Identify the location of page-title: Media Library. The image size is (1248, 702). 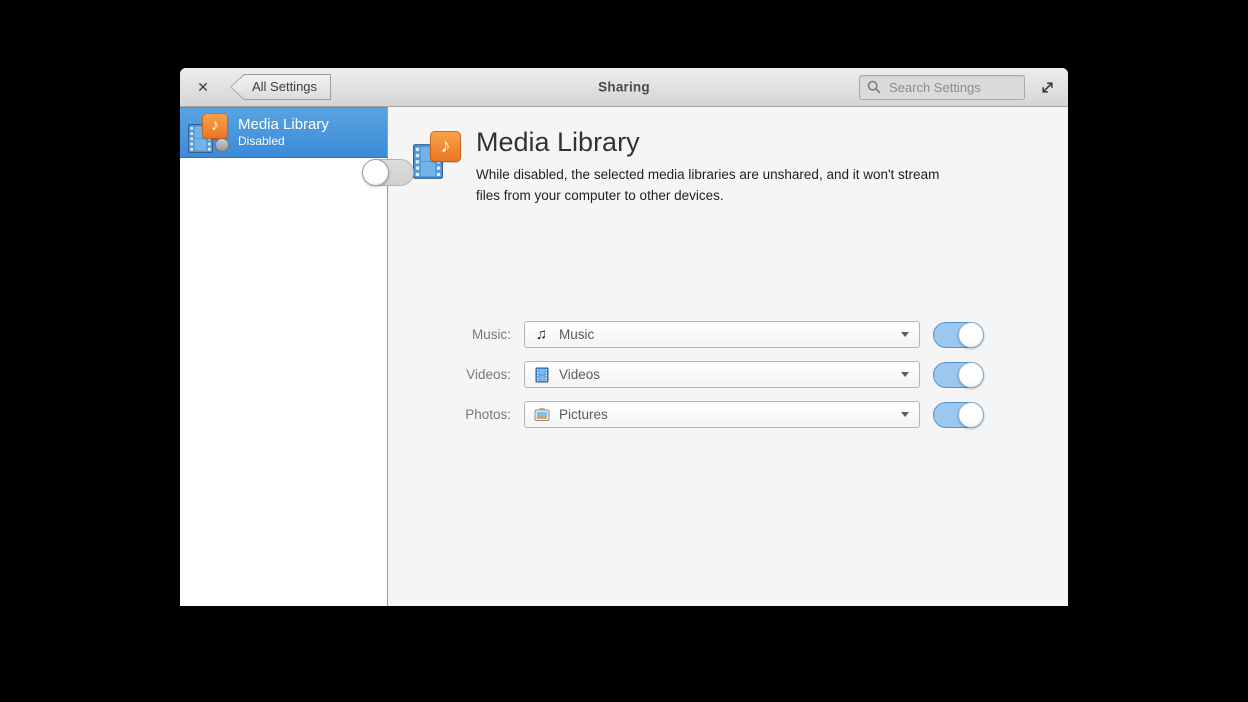
(558, 142).